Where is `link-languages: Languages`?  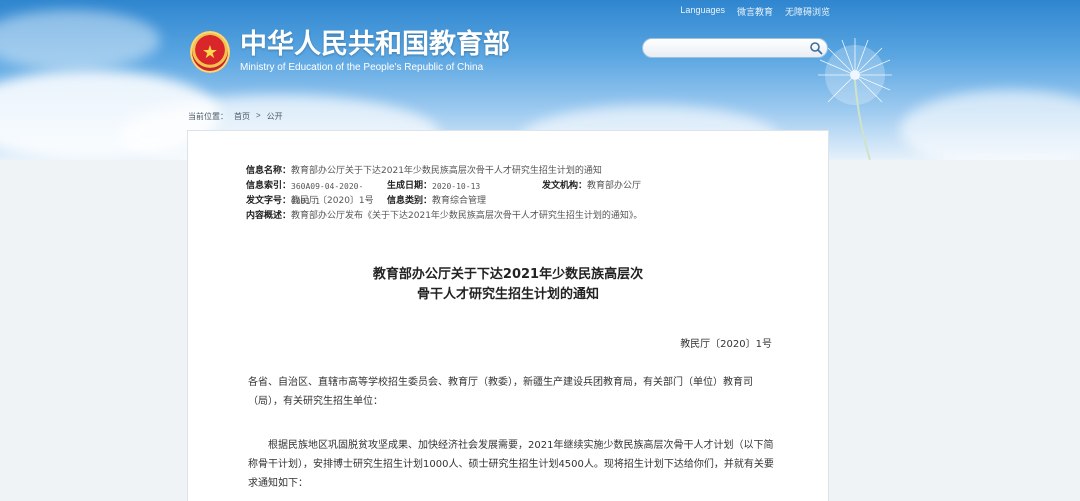 link-languages: Languages is located at coordinates (702, 11).